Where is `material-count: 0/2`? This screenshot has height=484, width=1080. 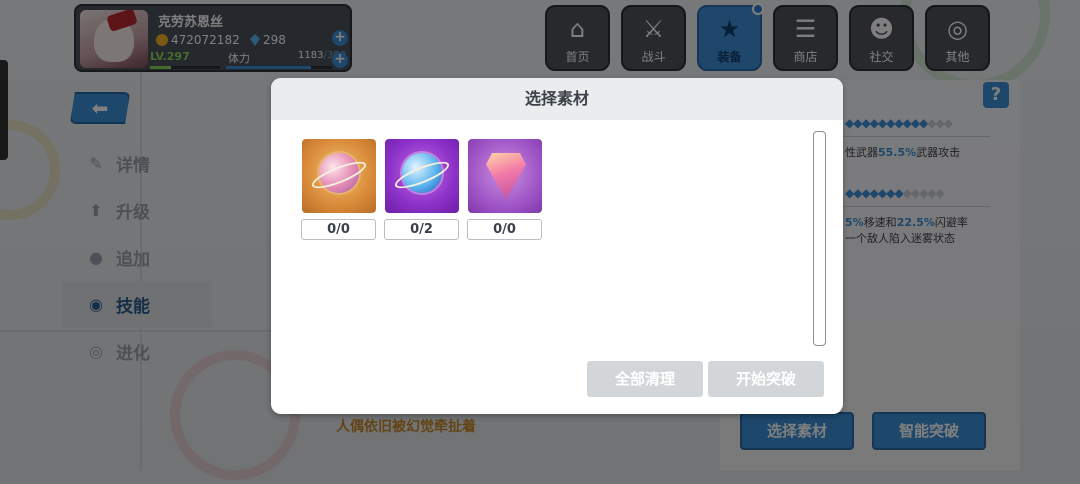 material-count: 0/2 is located at coordinates (421, 229).